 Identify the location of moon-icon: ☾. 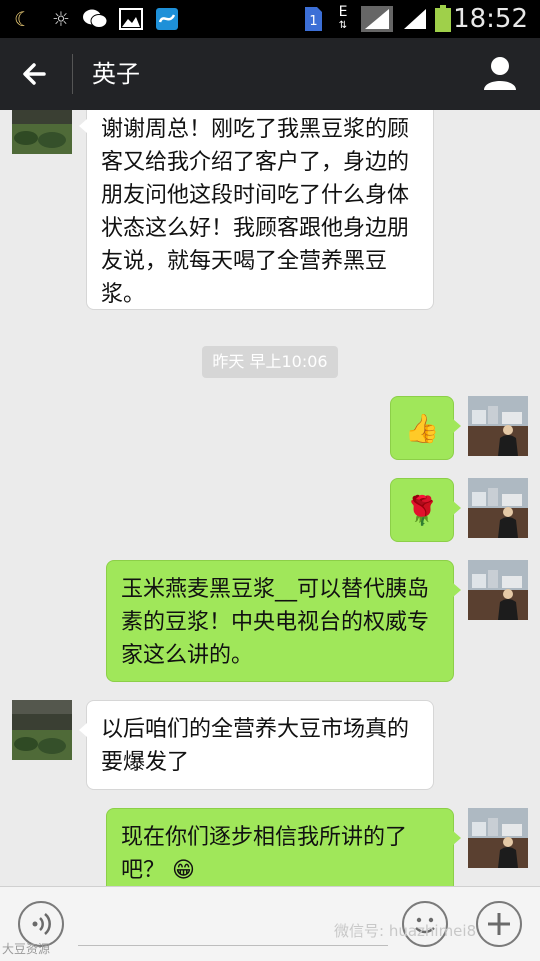
(23, 19).